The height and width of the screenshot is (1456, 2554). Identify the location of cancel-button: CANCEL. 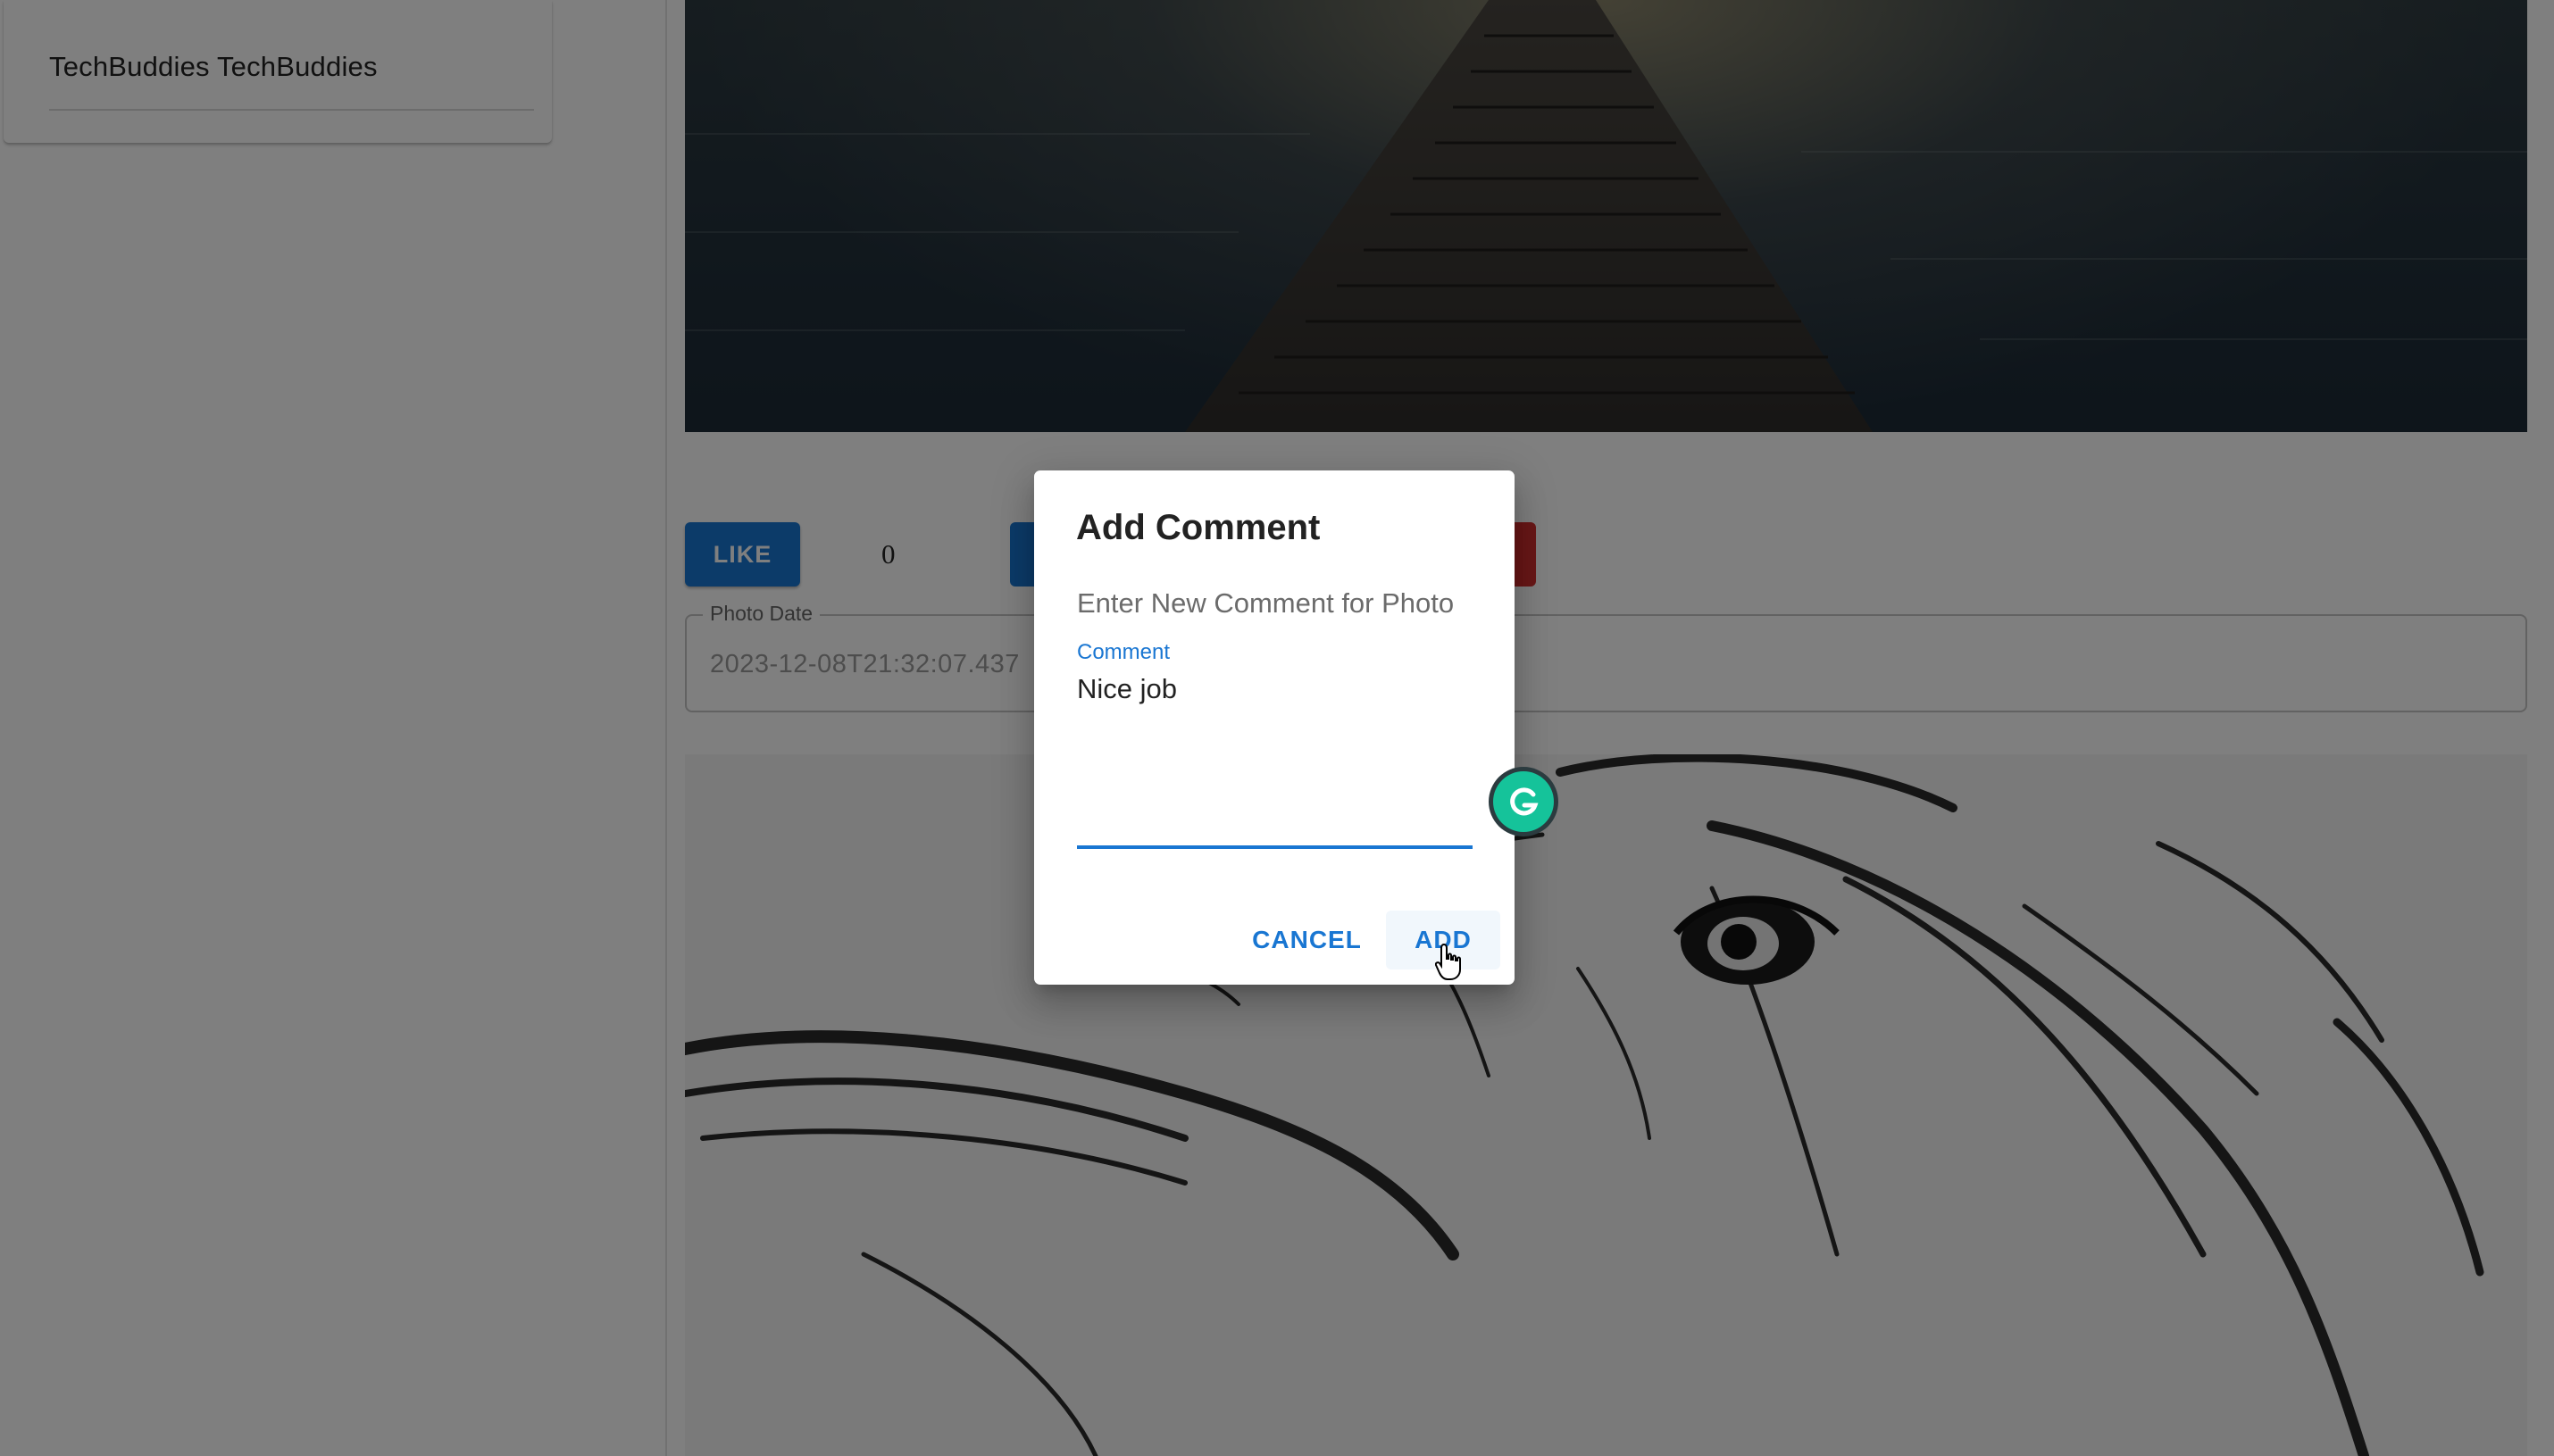
(1307, 940).